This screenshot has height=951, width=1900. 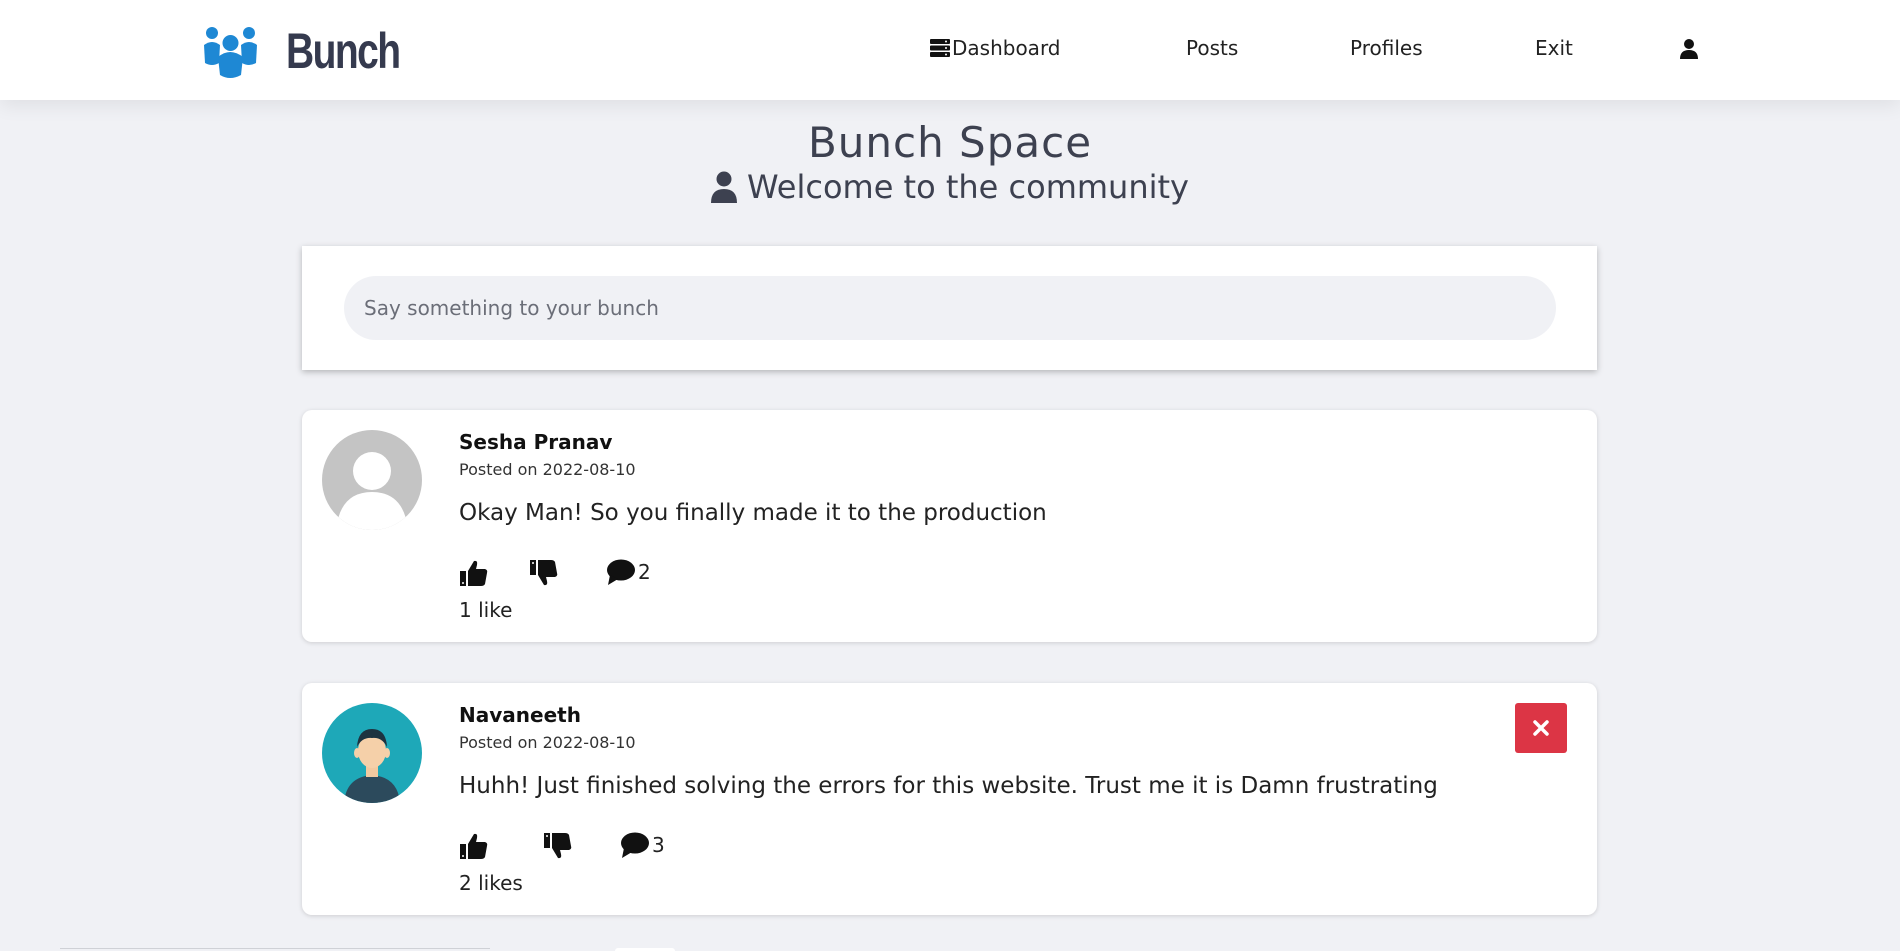 I want to click on delete-post-button, so click(x=1541, y=728).